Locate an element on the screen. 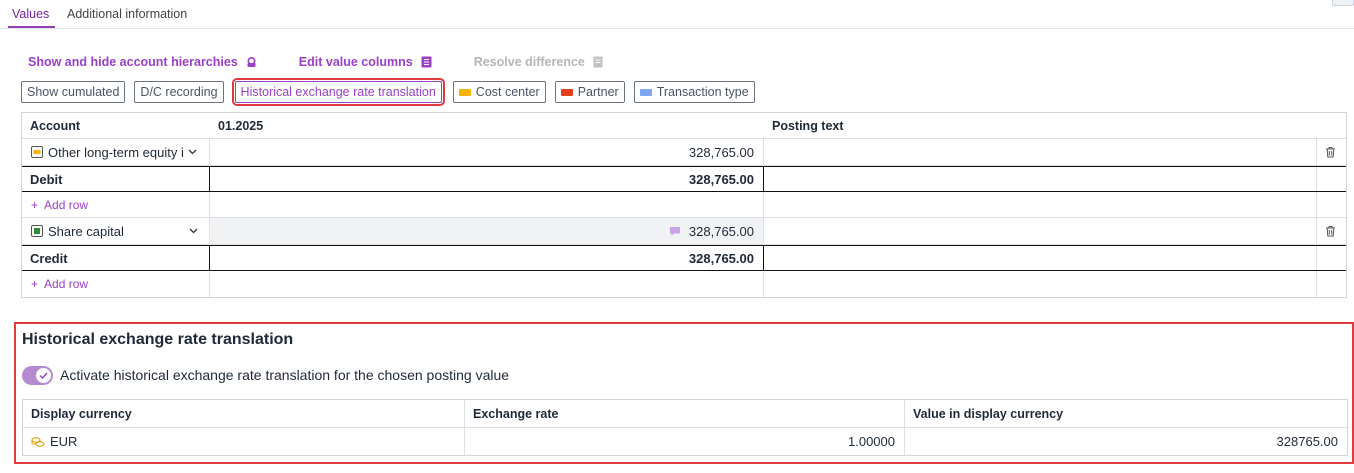  check-icon is located at coordinates (43, 375).